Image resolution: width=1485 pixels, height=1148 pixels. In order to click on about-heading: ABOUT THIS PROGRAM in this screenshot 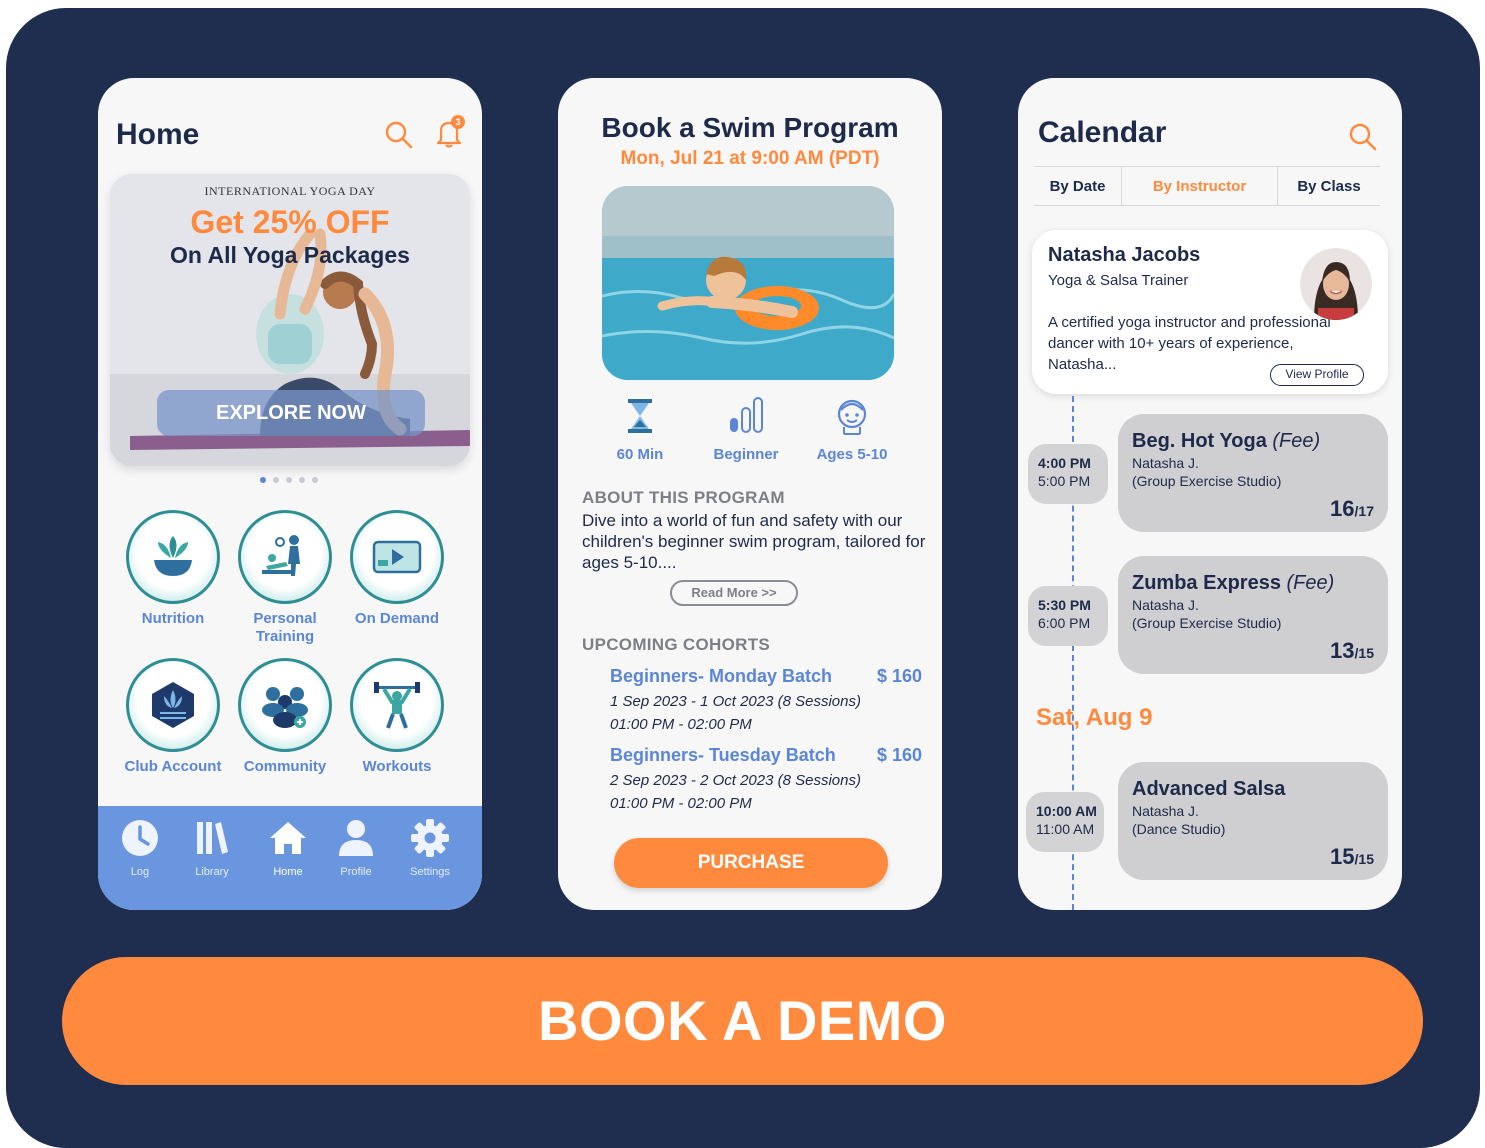, I will do `click(683, 497)`.